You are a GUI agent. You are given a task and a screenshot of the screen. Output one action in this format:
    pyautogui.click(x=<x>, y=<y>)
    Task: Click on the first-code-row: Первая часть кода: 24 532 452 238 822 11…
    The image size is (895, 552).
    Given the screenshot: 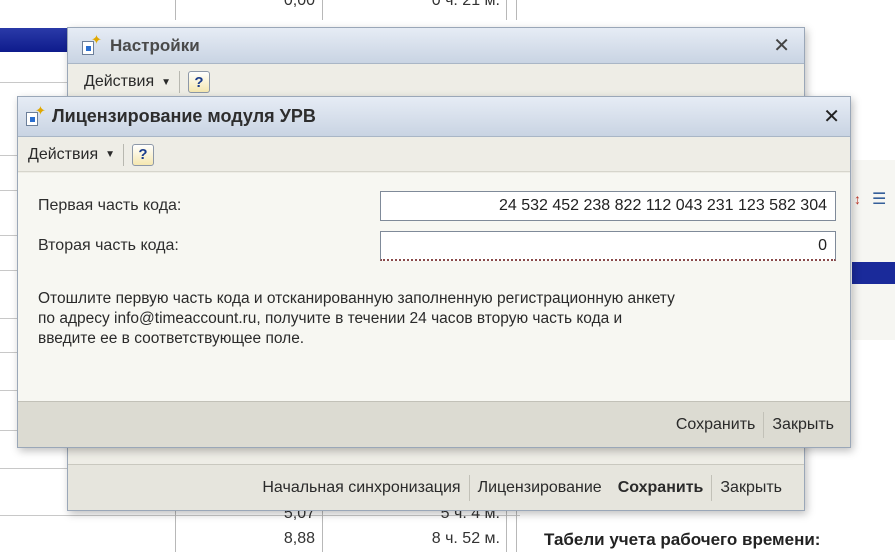 What is the action you would take?
    pyautogui.click(x=437, y=206)
    